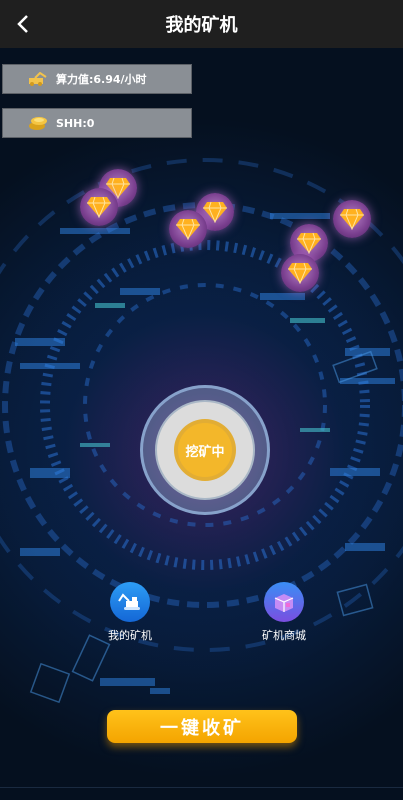  Describe the element at coordinates (75, 123) in the screenshot. I see `shh-value: SHH:0` at that location.